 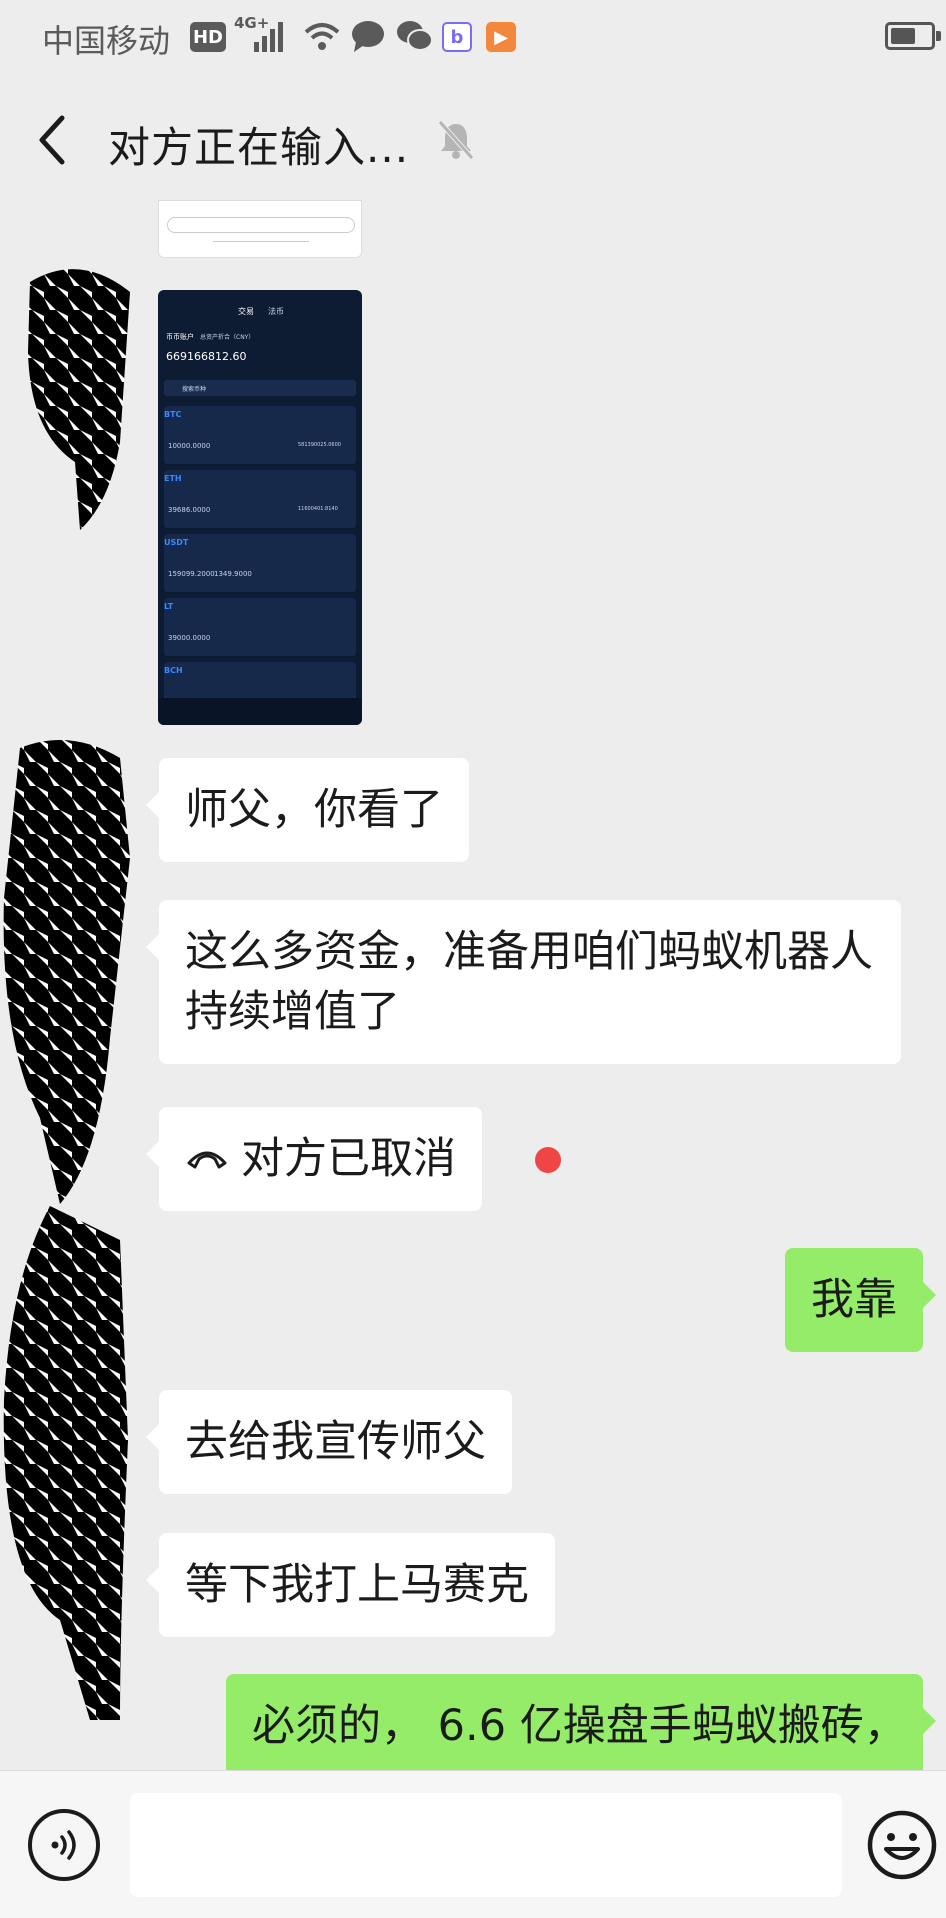 I want to click on battery-icon, so click(x=913, y=36).